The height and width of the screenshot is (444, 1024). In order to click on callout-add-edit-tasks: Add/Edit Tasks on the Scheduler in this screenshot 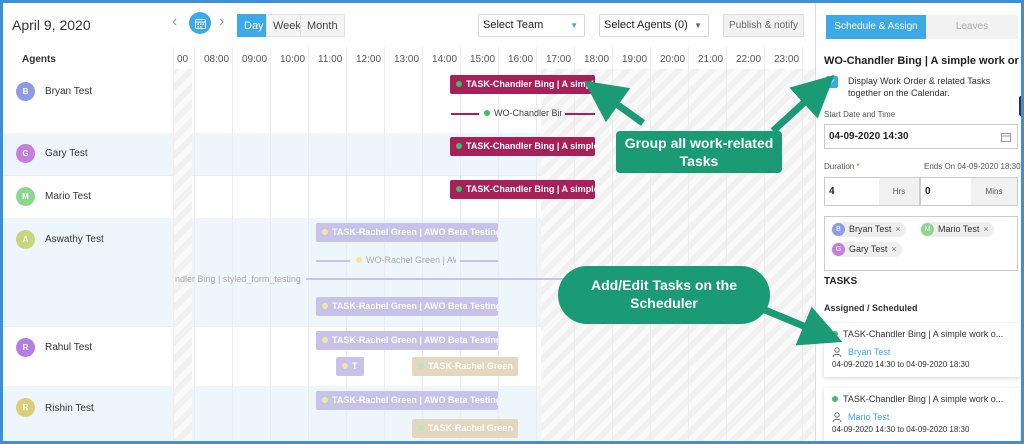, I will do `click(664, 295)`.